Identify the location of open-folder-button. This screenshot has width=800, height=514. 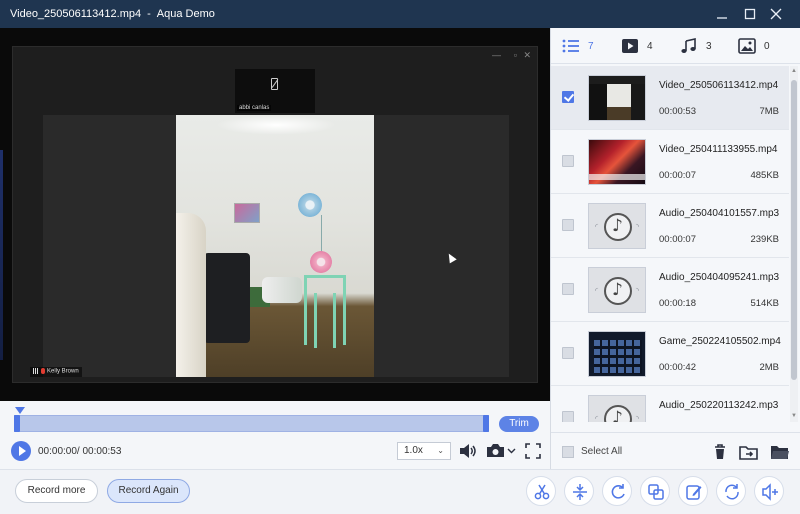
(780, 452).